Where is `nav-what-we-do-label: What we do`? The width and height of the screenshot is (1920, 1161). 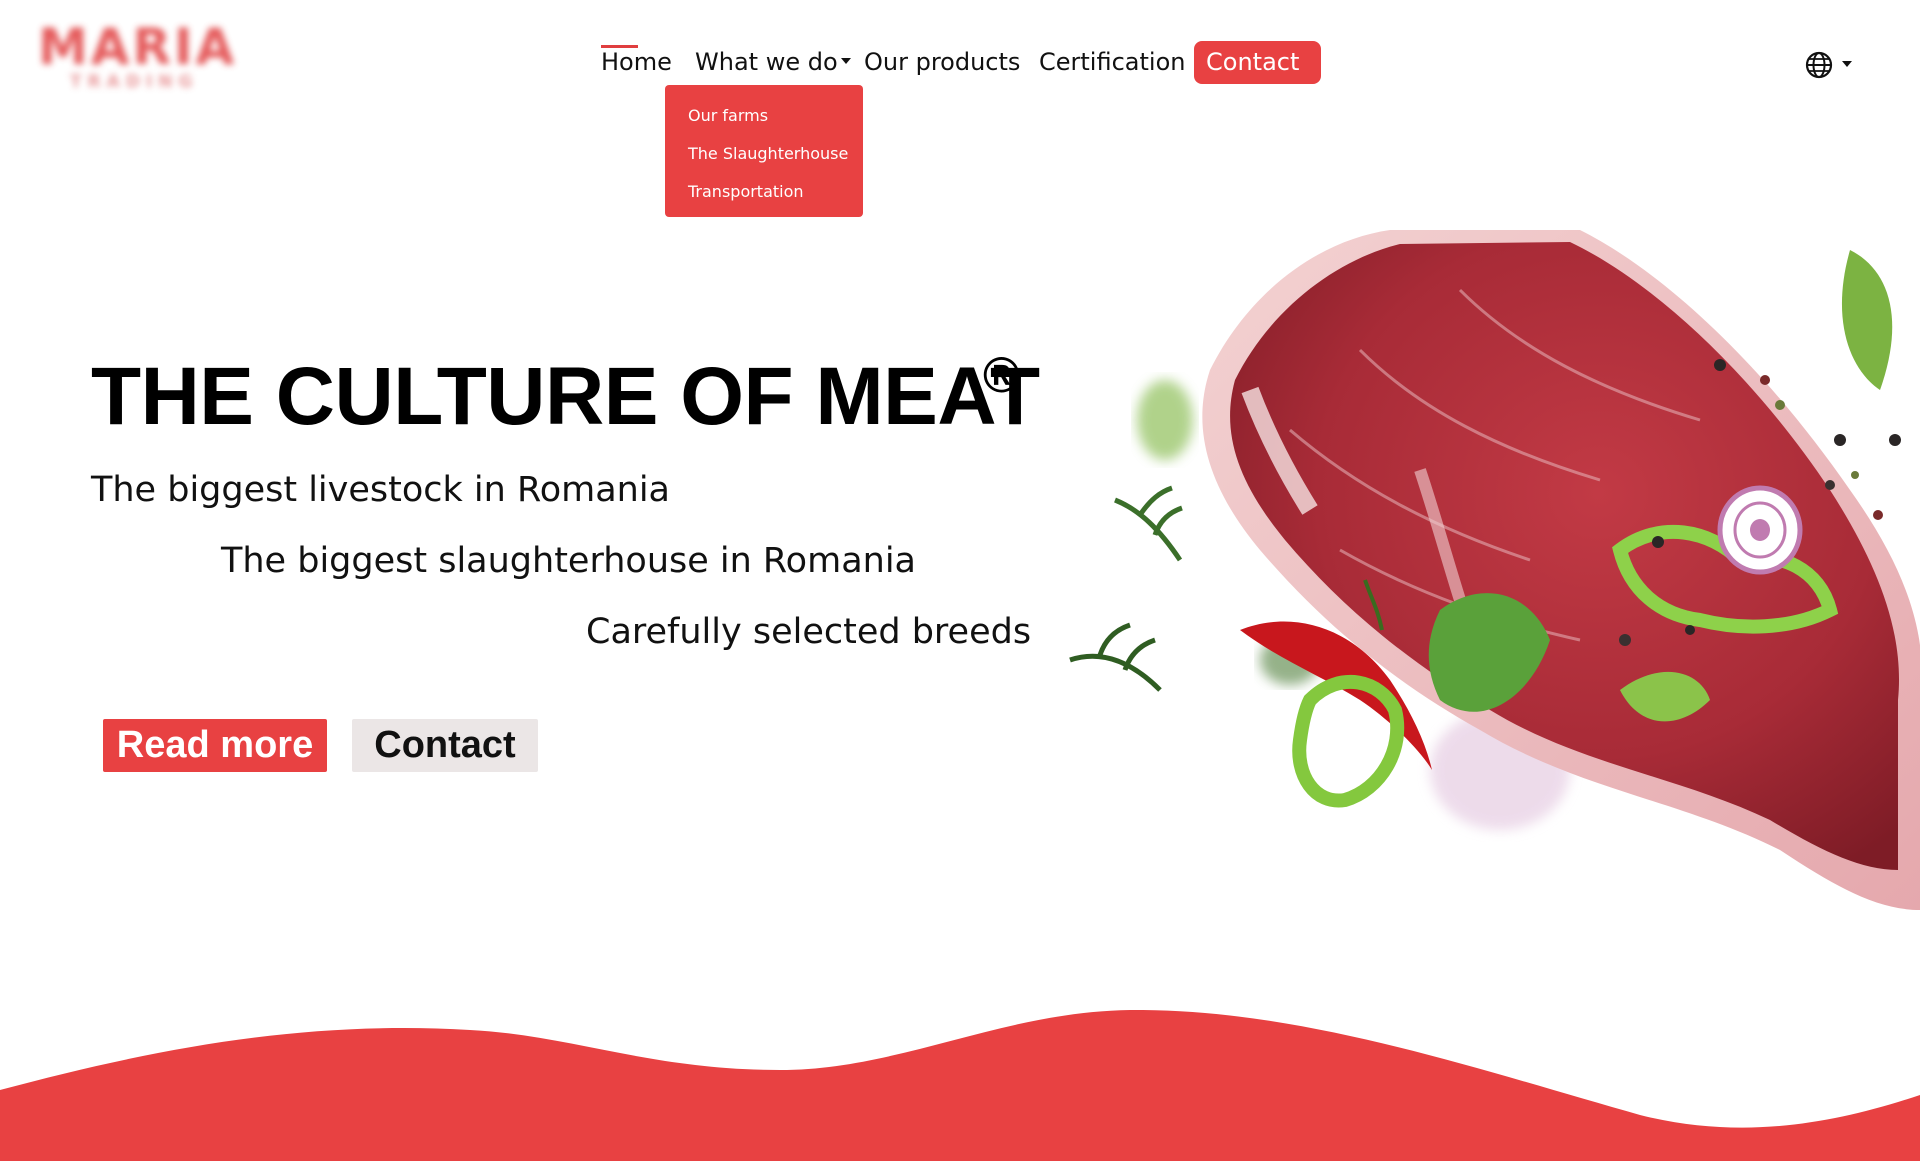 nav-what-we-do-label: What we do is located at coordinates (766, 62).